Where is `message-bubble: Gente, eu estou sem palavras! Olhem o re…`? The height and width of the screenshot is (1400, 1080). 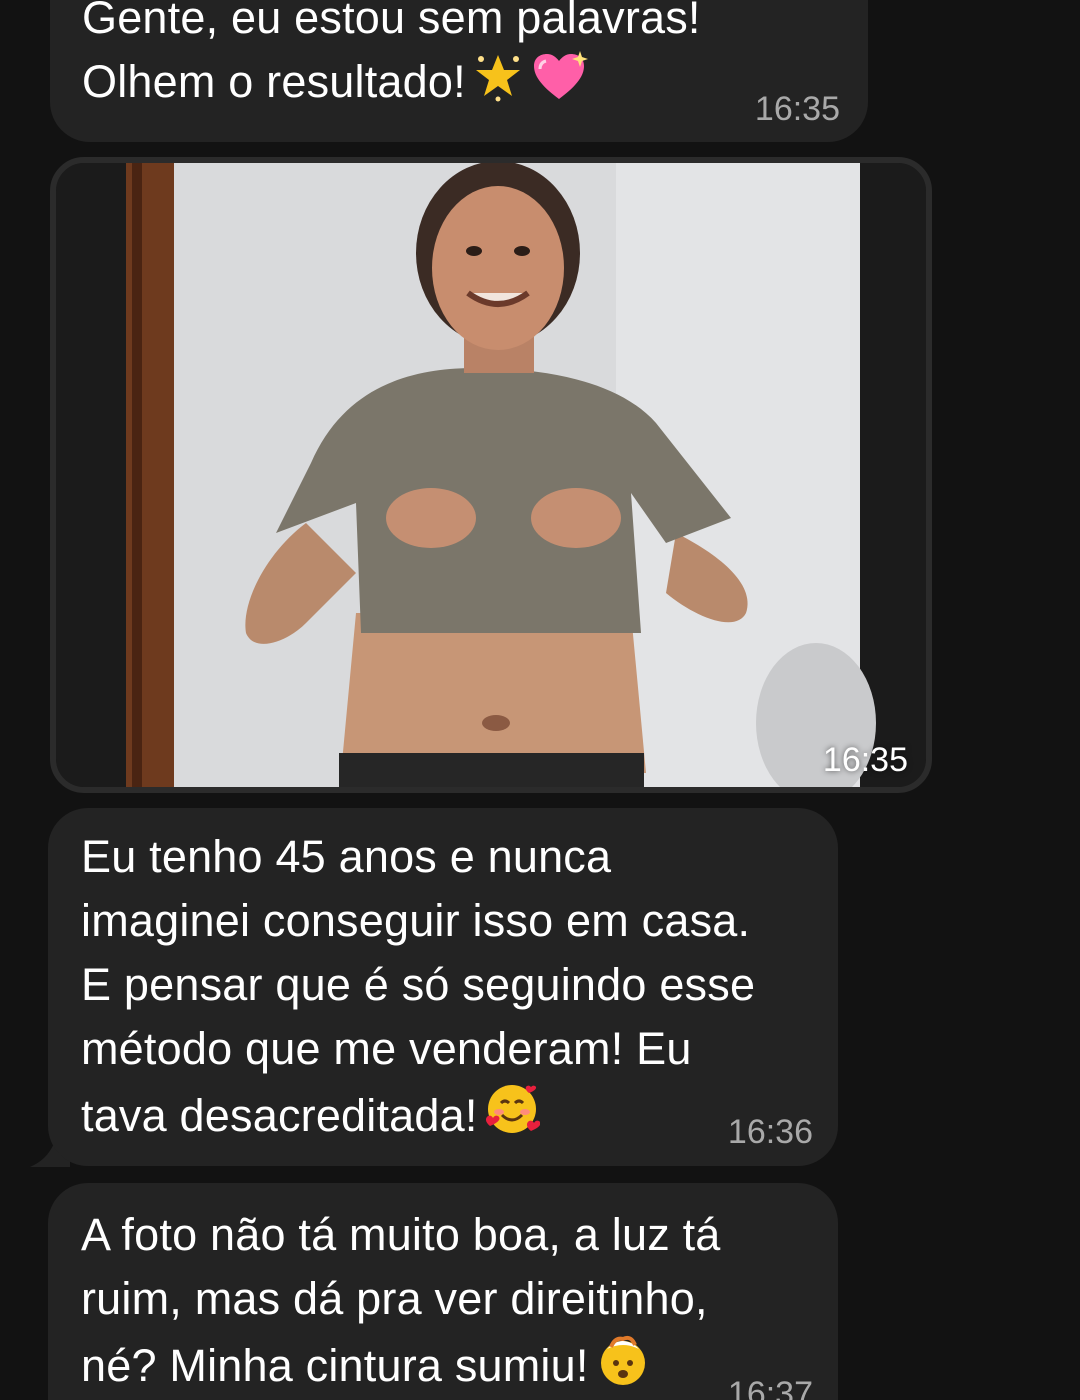 message-bubble: Gente, eu estou sem palavras! Olhem o re… is located at coordinates (459, 71).